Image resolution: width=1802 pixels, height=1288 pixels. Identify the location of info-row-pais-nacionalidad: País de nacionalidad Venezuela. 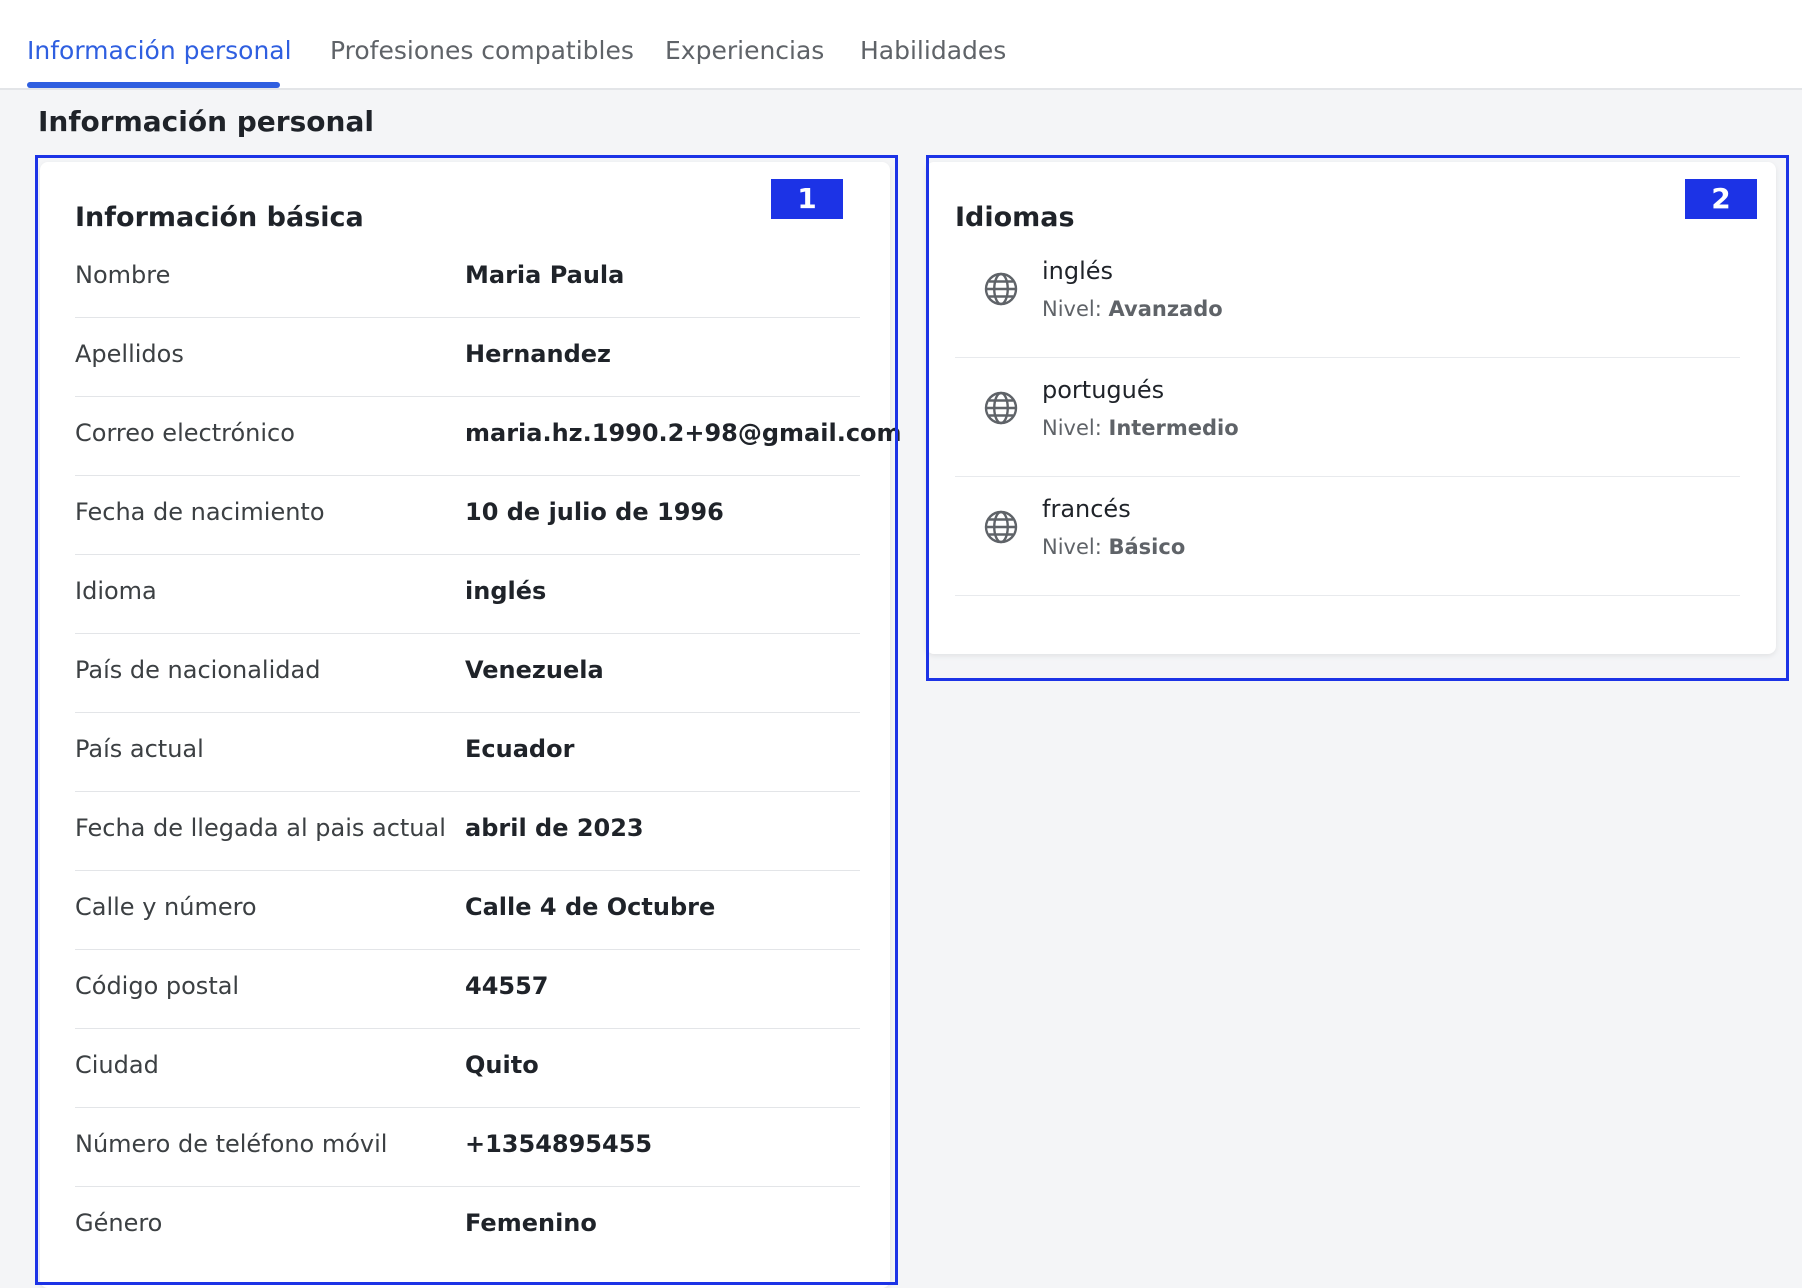
(467, 673).